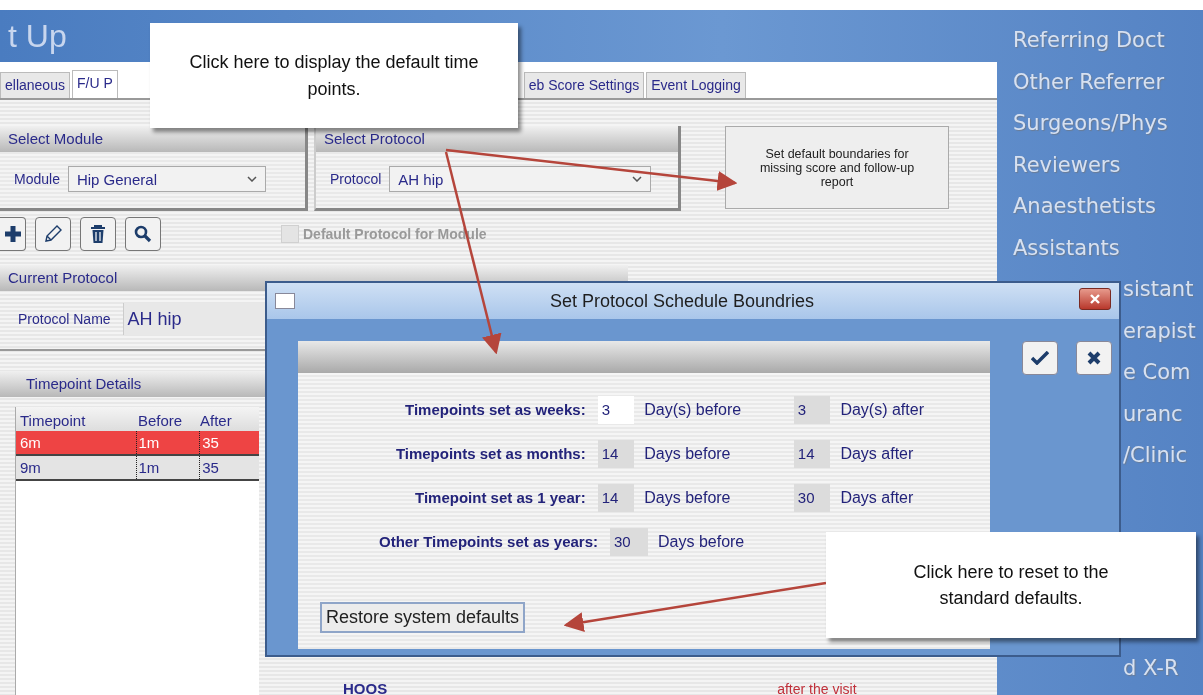  I want to click on checkmark-icon, so click(1040, 358).